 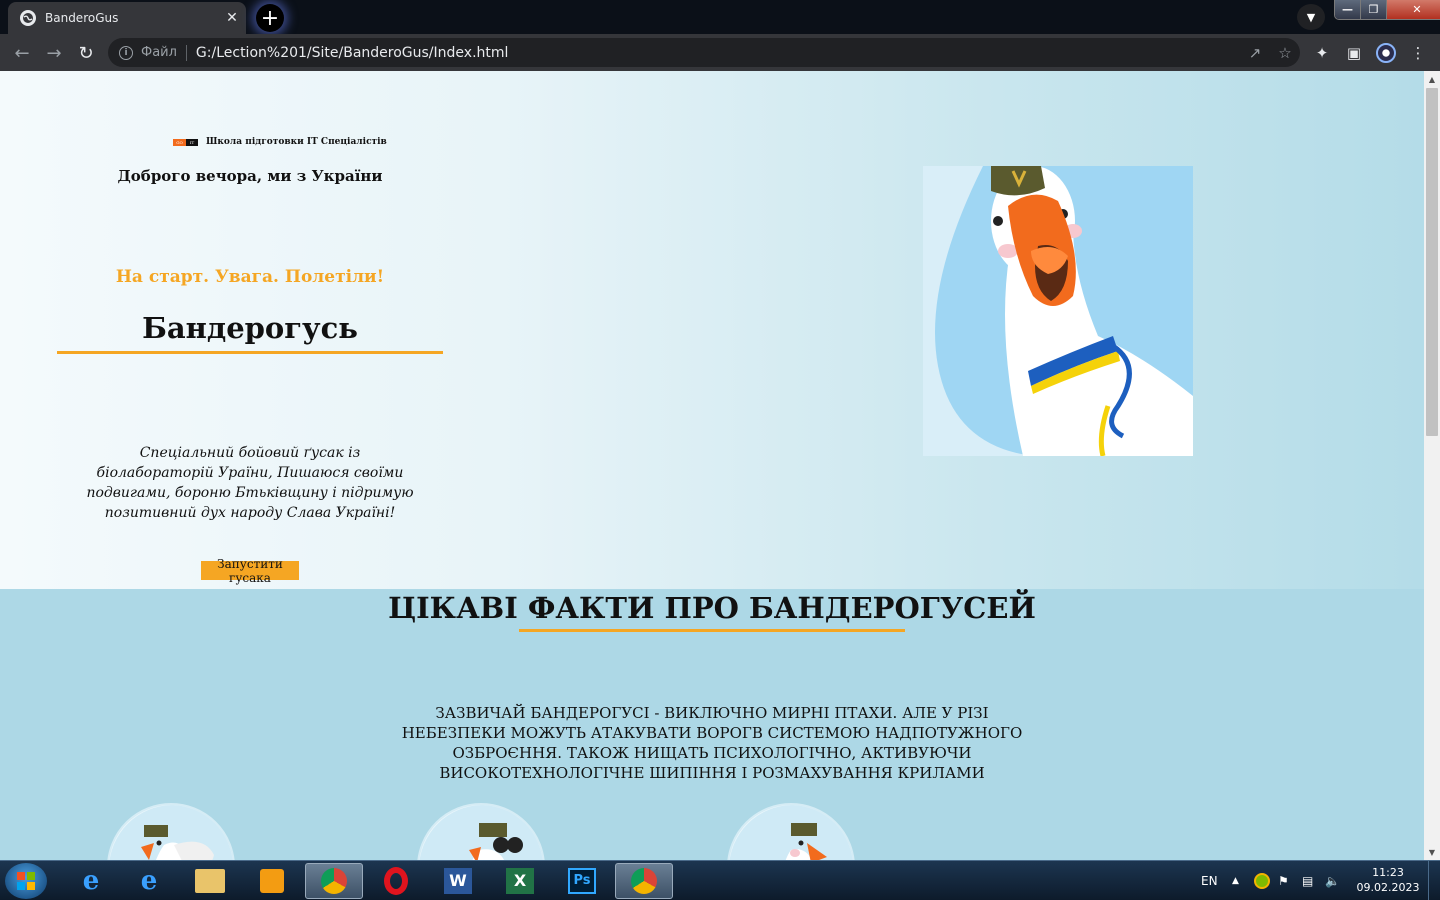 I want to click on goit-logo: GO IT, so click(x=185, y=142).